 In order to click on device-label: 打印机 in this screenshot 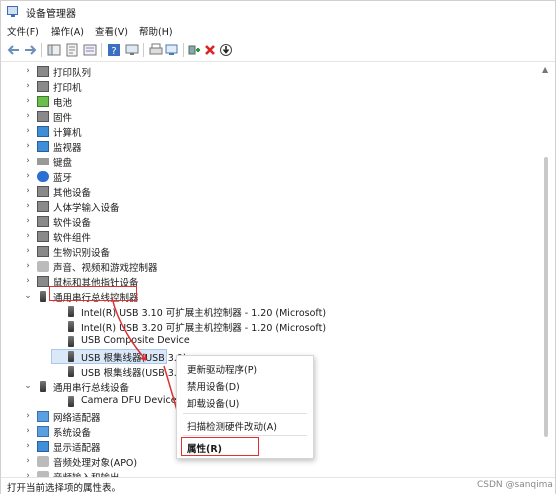, I will do `click(67, 88)`.